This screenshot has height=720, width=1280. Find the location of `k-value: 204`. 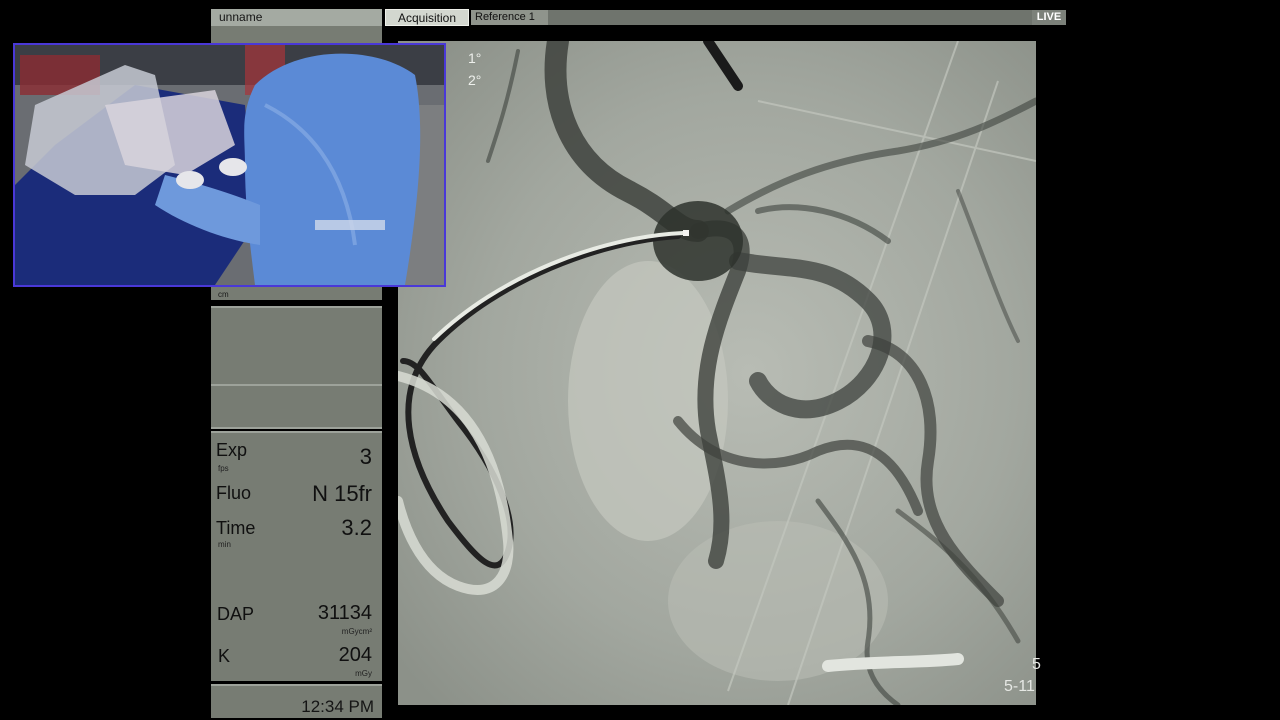

k-value: 204 is located at coordinates (355, 655).